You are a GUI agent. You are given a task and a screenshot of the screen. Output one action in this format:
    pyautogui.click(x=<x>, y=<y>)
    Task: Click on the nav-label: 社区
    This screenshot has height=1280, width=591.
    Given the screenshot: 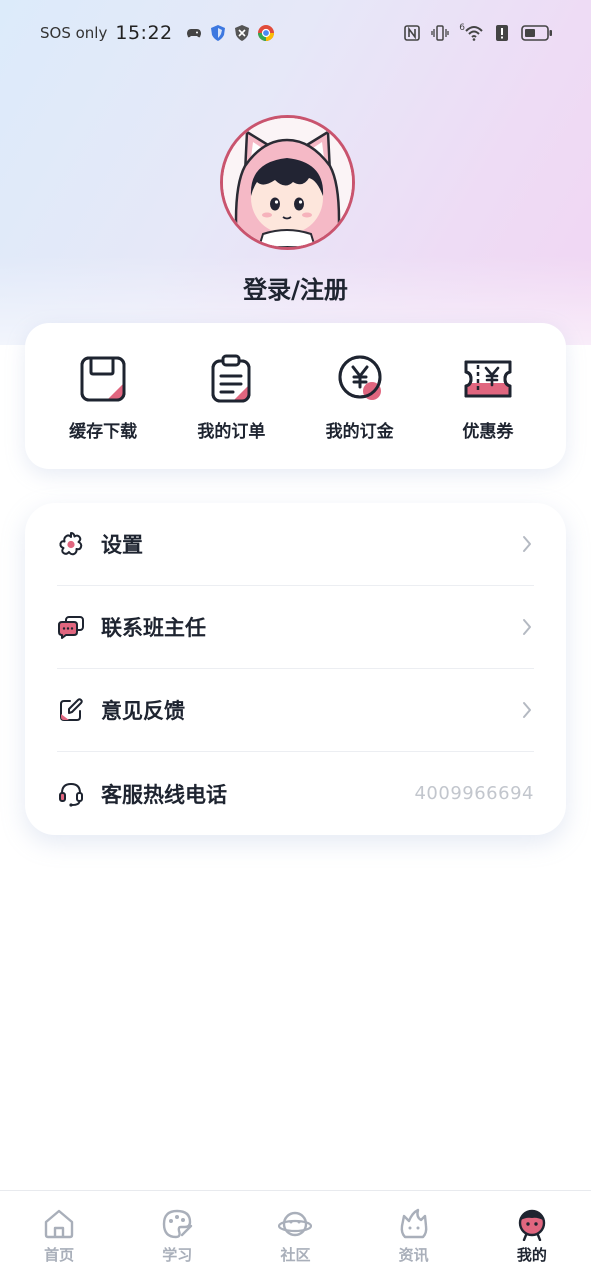 What is the action you would take?
    pyautogui.click(x=295, y=1255)
    